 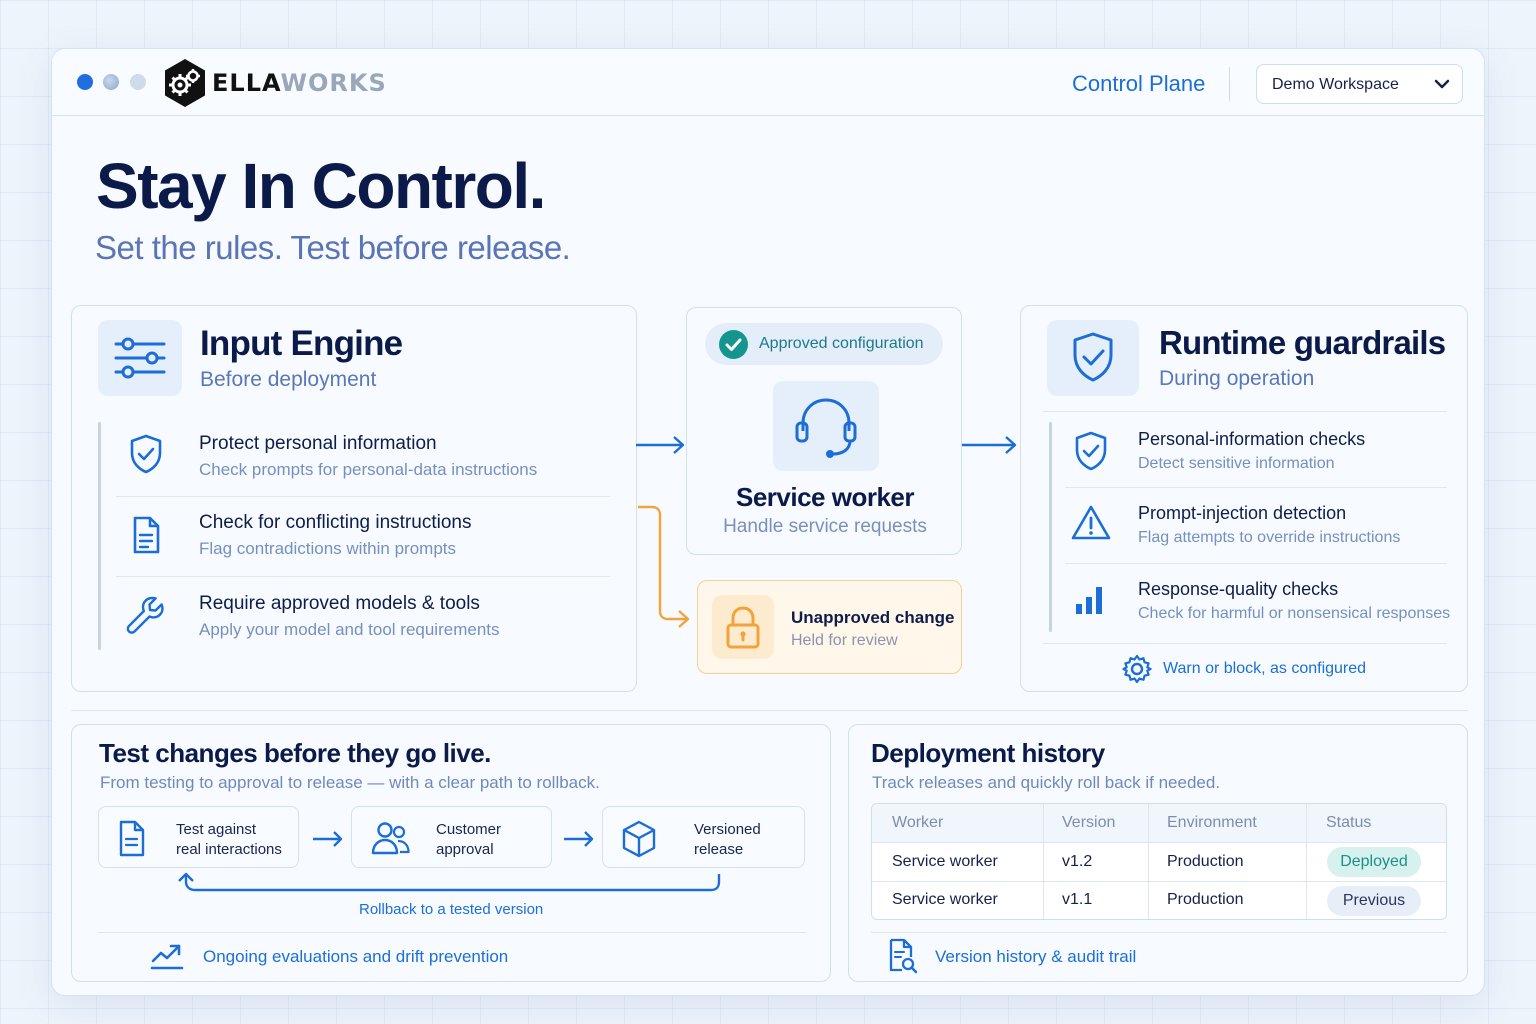 What do you see at coordinates (146, 535) in the screenshot?
I see `document-icon` at bounding box center [146, 535].